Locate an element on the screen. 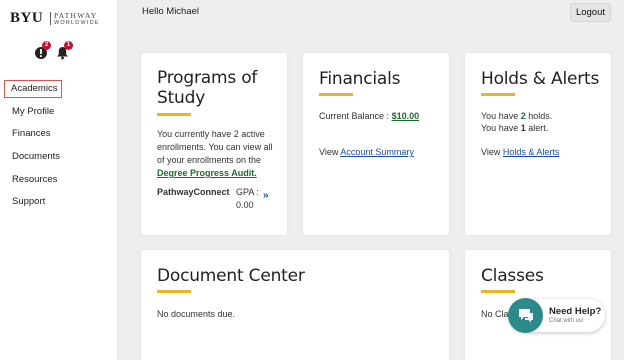 Image resolution: width=624 pixels, height=360 pixels. logo-brand: BYU is located at coordinates (27, 18).